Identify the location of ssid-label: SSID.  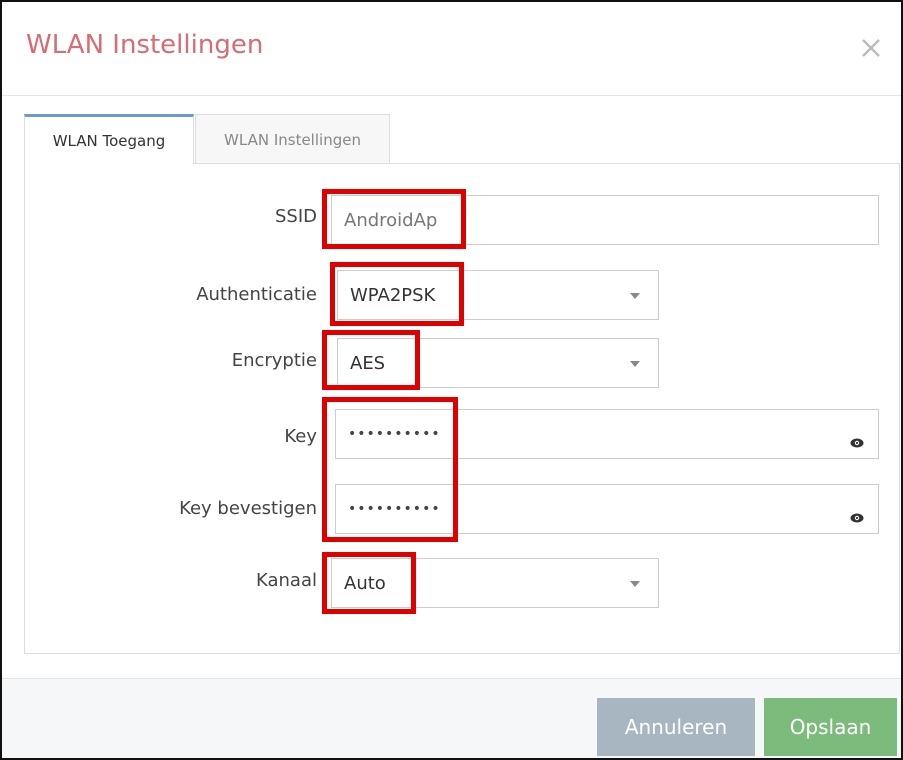
(295, 216).